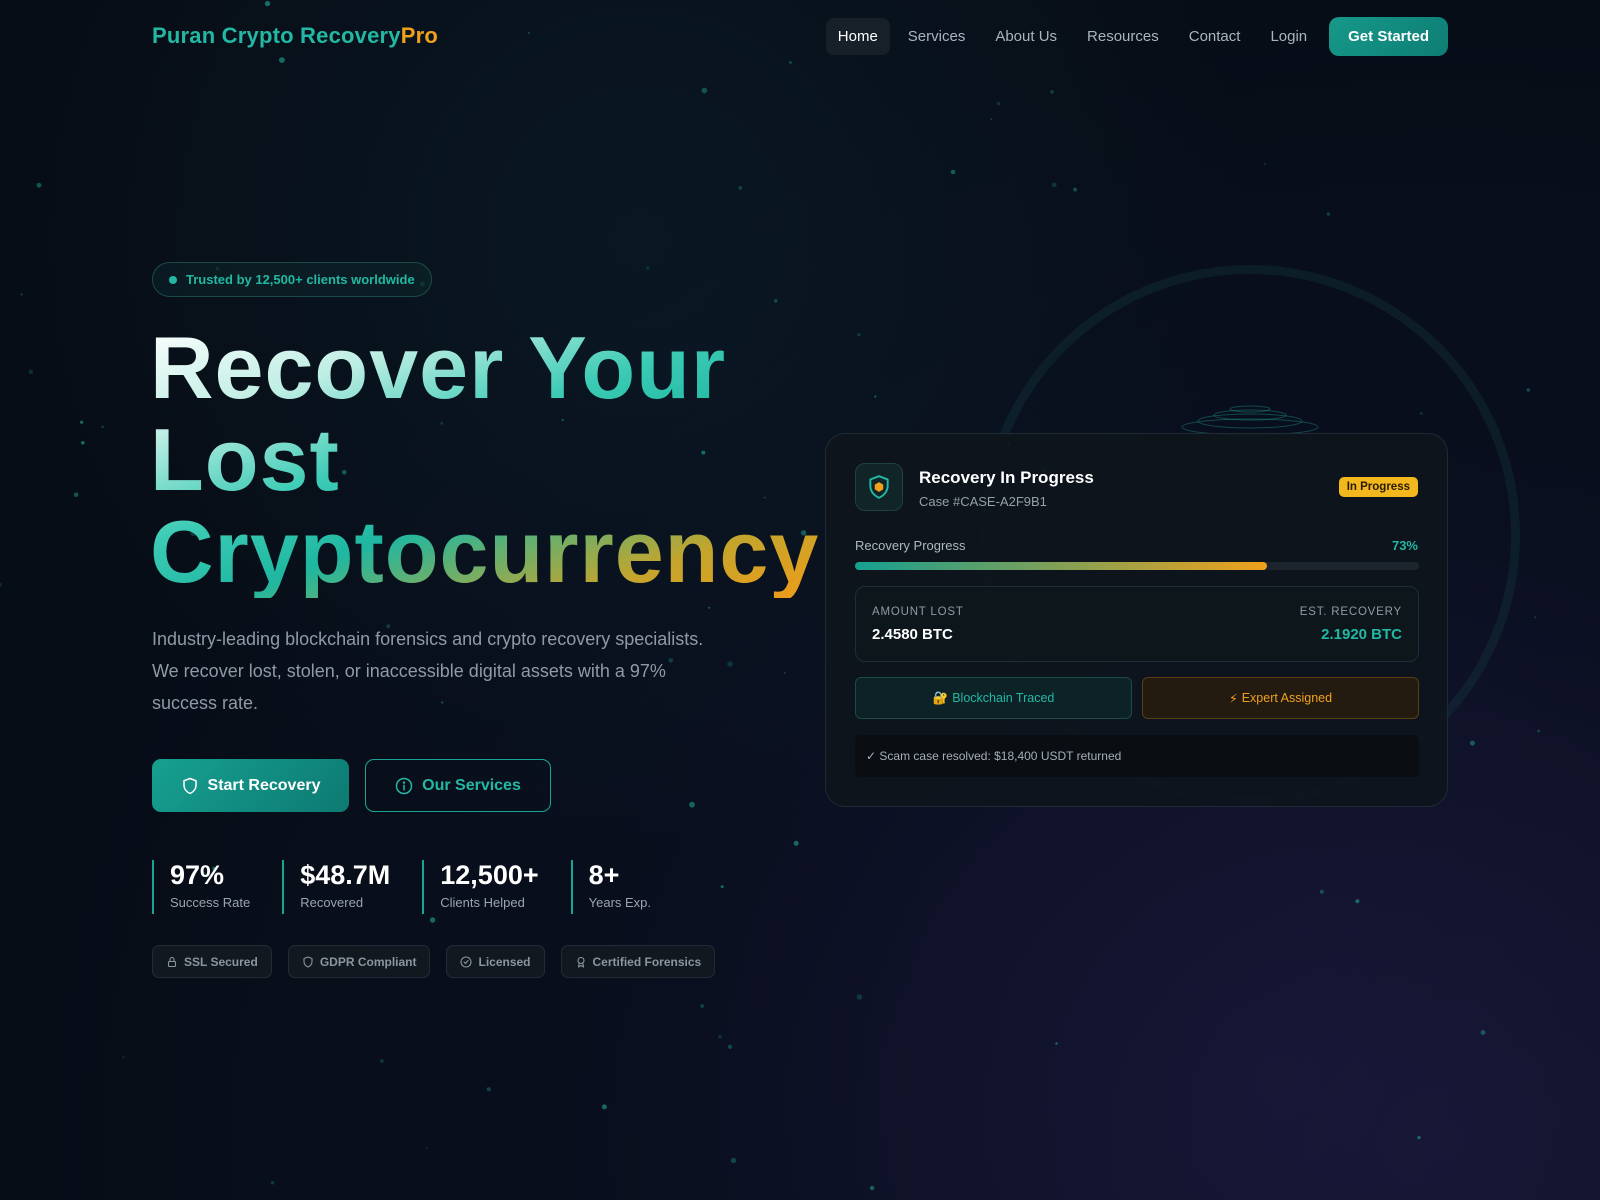  Describe the element at coordinates (197, 875) in the screenshot. I see `stat-value: 97%` at that location.